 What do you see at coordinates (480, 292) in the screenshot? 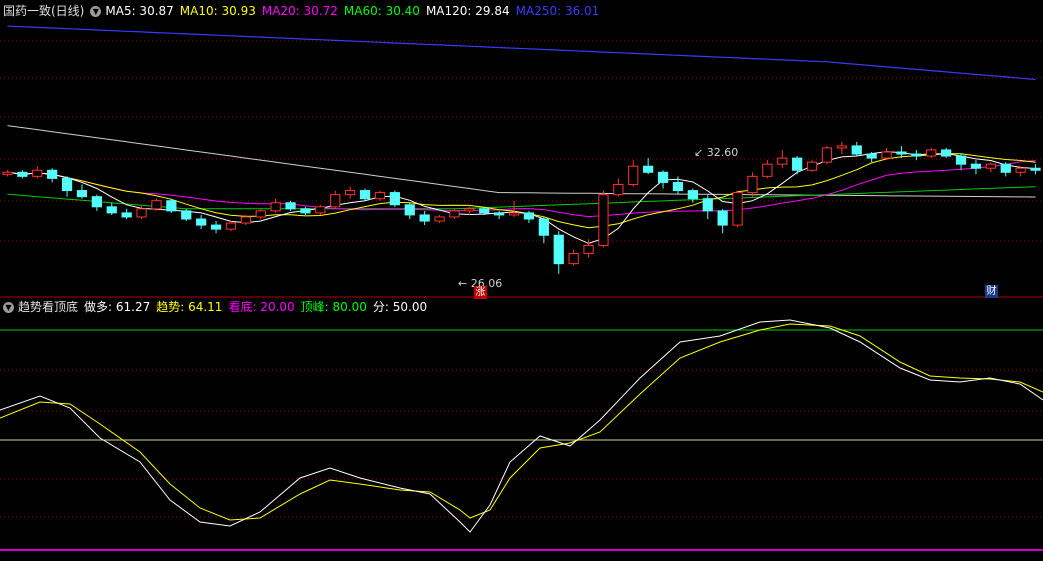
I see `rise-badge: 涨` at bounding box center [480, 292].